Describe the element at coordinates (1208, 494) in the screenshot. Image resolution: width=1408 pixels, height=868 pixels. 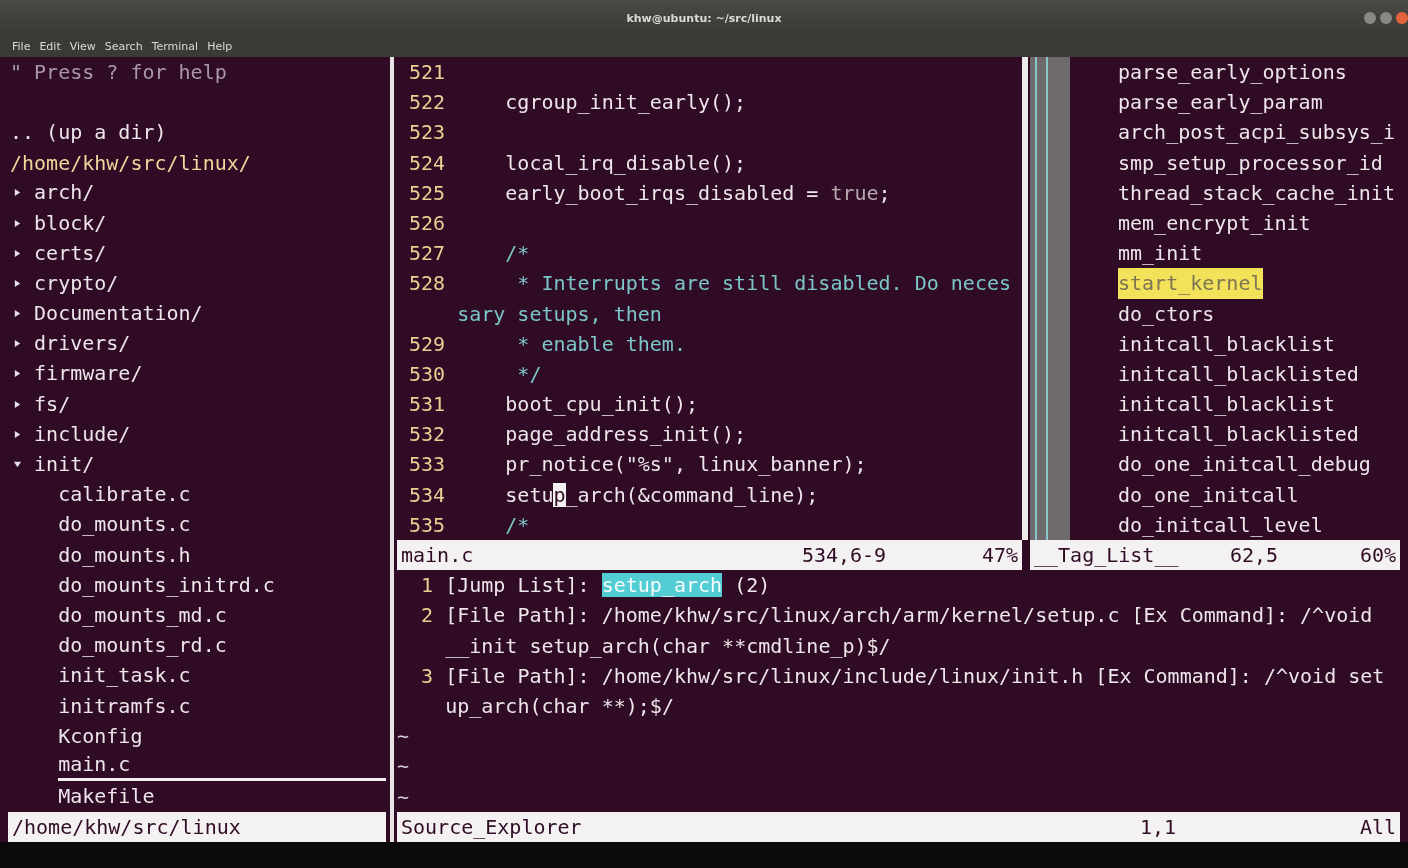
I see `tag-item: do_one_initcall` at that location.